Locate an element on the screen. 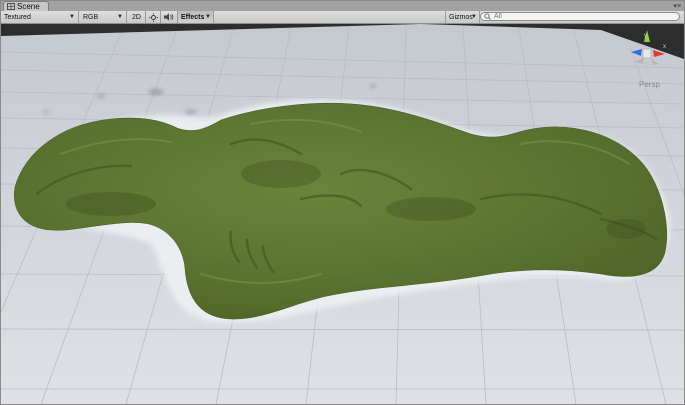  tab-scene: Scene is located at coordinates (26, 6).